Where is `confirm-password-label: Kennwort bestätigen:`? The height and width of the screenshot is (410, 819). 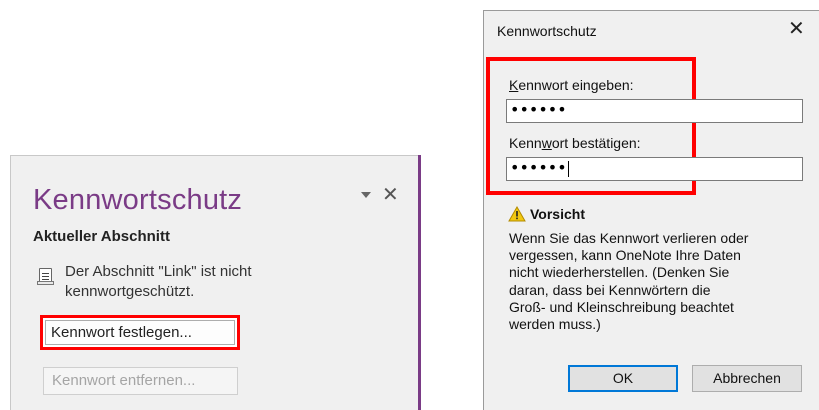
confirm-password-label: Kennwort bestätigen: is located at coordinates (575, 143).